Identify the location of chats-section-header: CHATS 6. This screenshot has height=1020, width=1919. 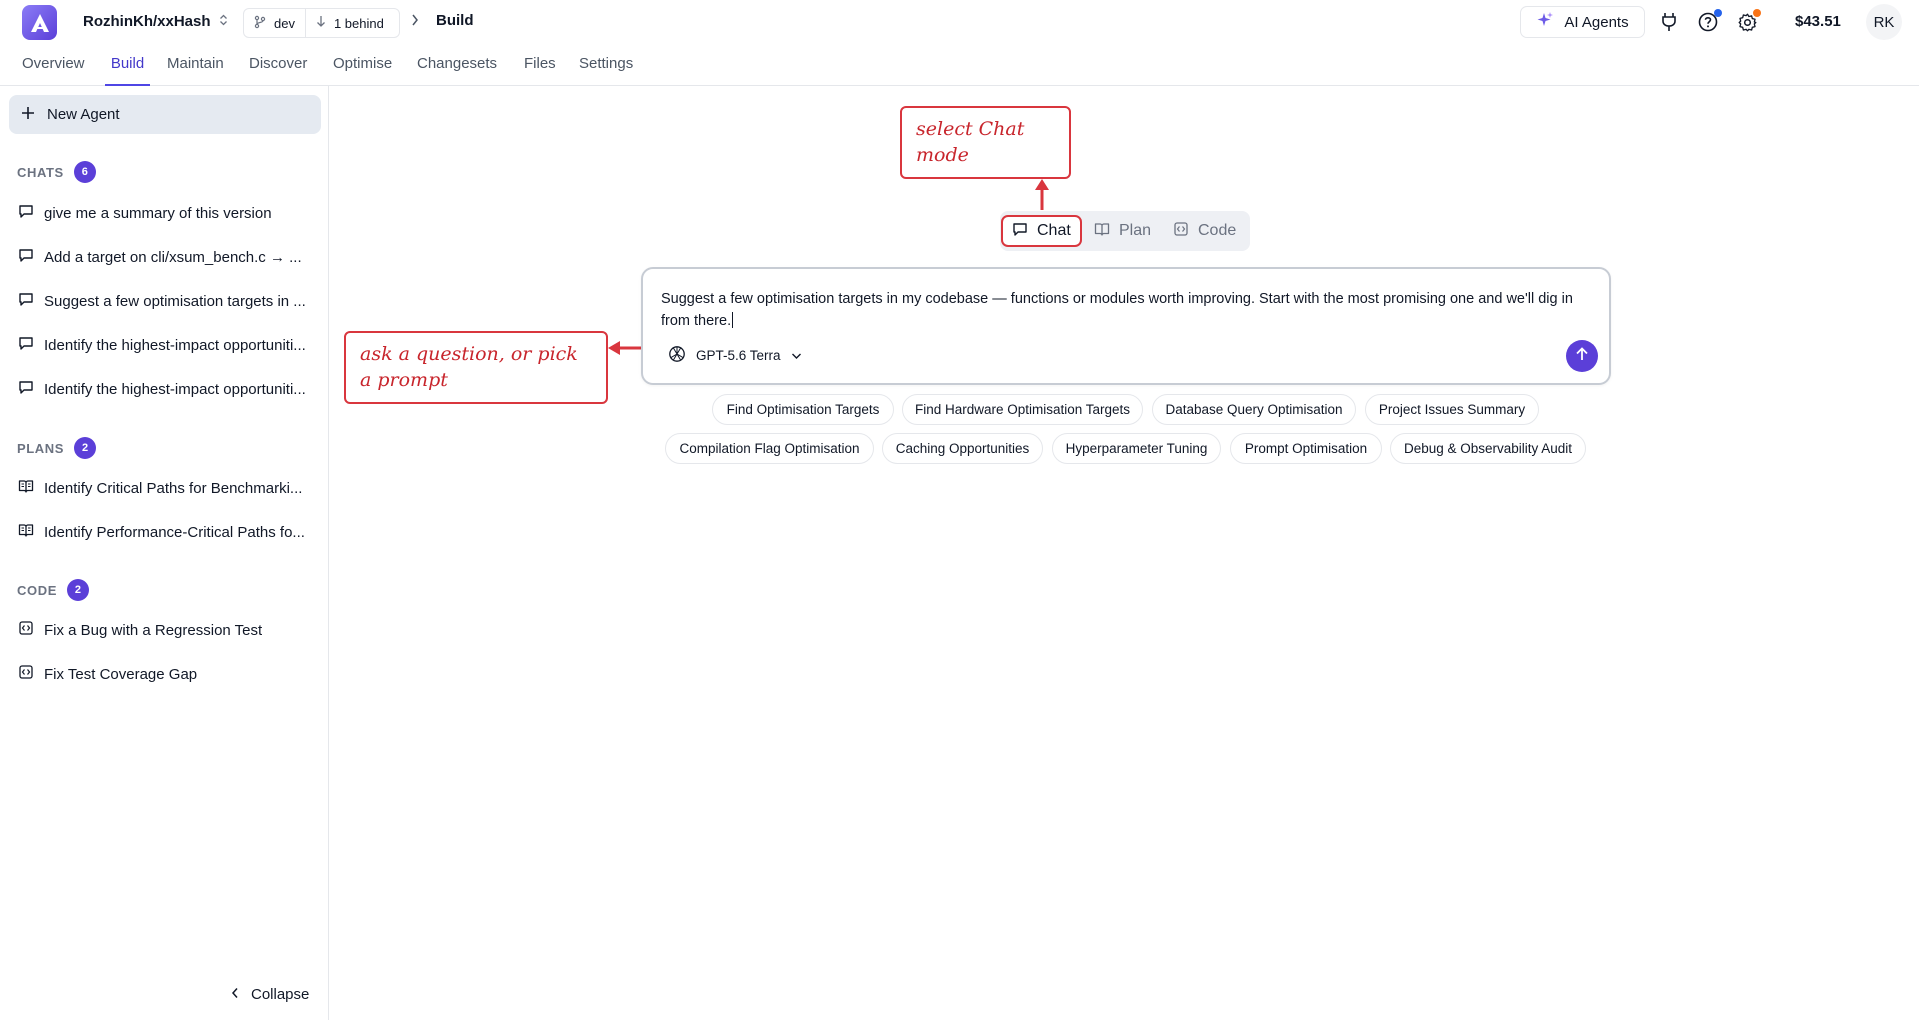
(56, 172).